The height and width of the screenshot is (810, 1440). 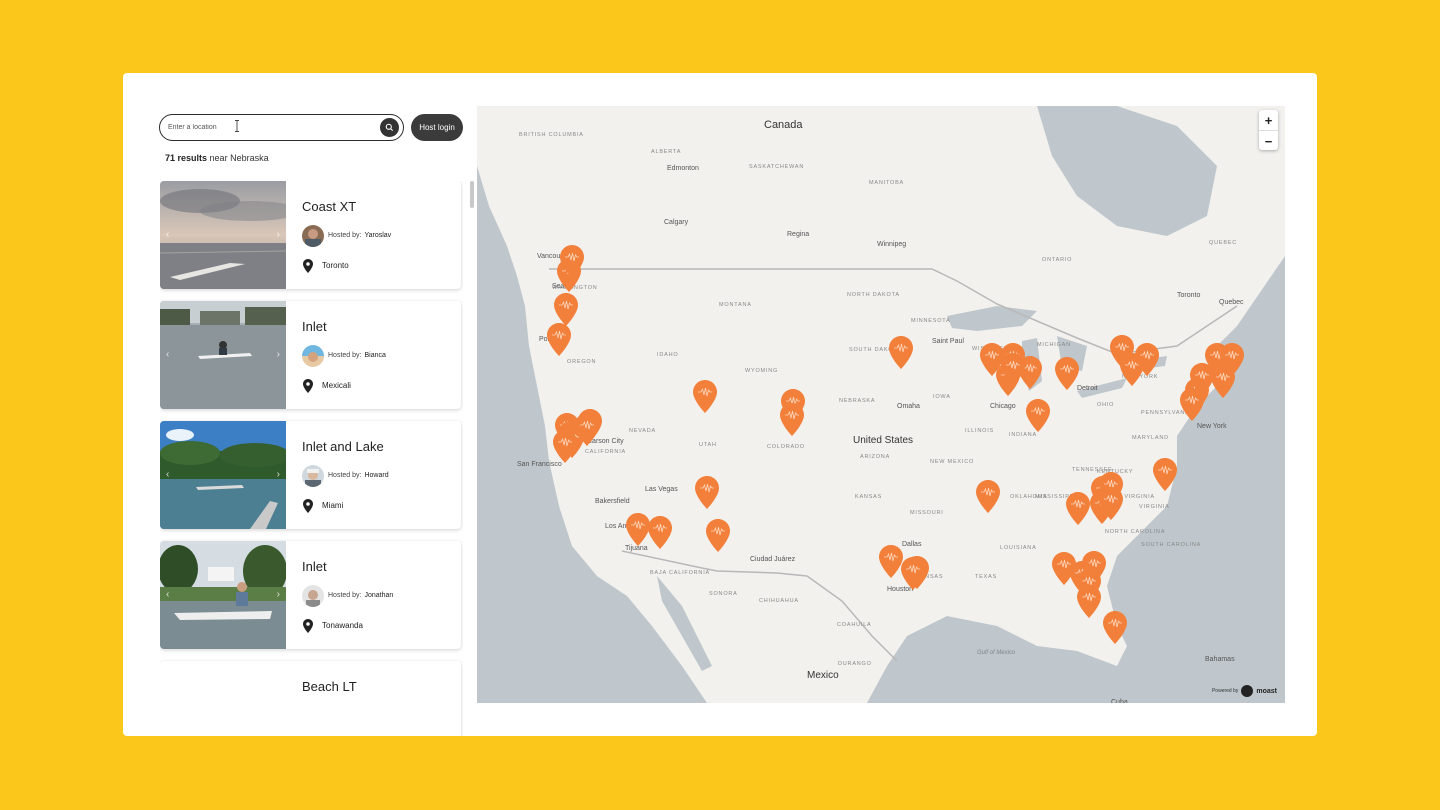 What do you see at coordinates (376, 475) in the screenshot?
I see `host-name: Howard` at bounding box center [376, 475].